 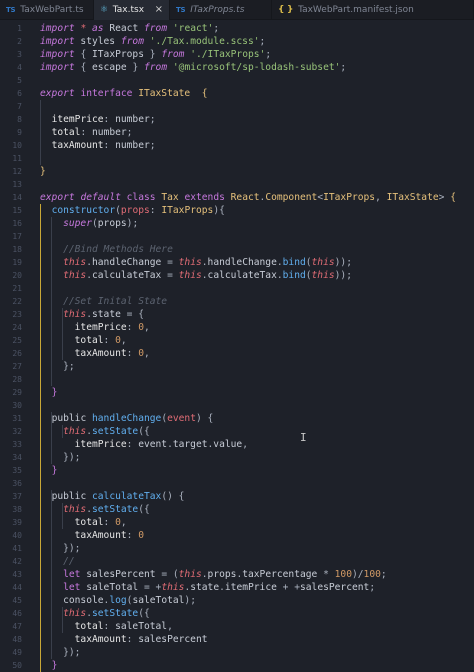 What do you see at coordinates (256, 67) in the screenshot?
I see `code-token: '@microsoft/sp-lodash-subset'` at bounding box center [256, 67].